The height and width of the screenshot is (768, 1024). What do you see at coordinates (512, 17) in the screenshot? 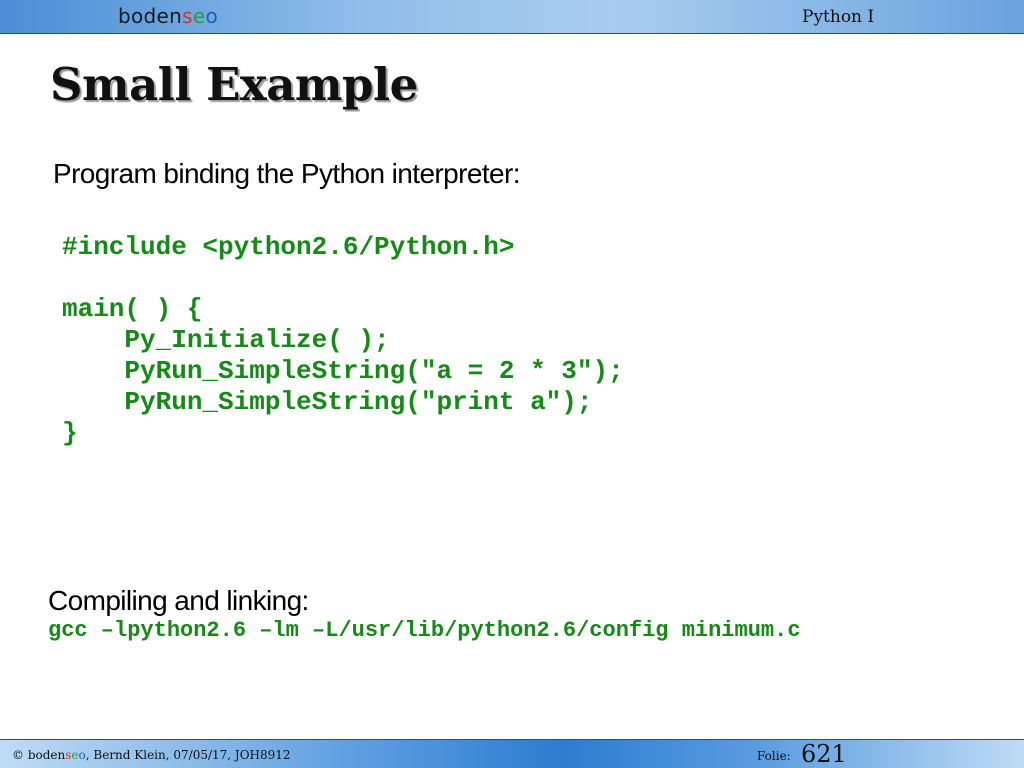
I see `header-bar: bodenseo Python I` at bounding box center [512, 17].